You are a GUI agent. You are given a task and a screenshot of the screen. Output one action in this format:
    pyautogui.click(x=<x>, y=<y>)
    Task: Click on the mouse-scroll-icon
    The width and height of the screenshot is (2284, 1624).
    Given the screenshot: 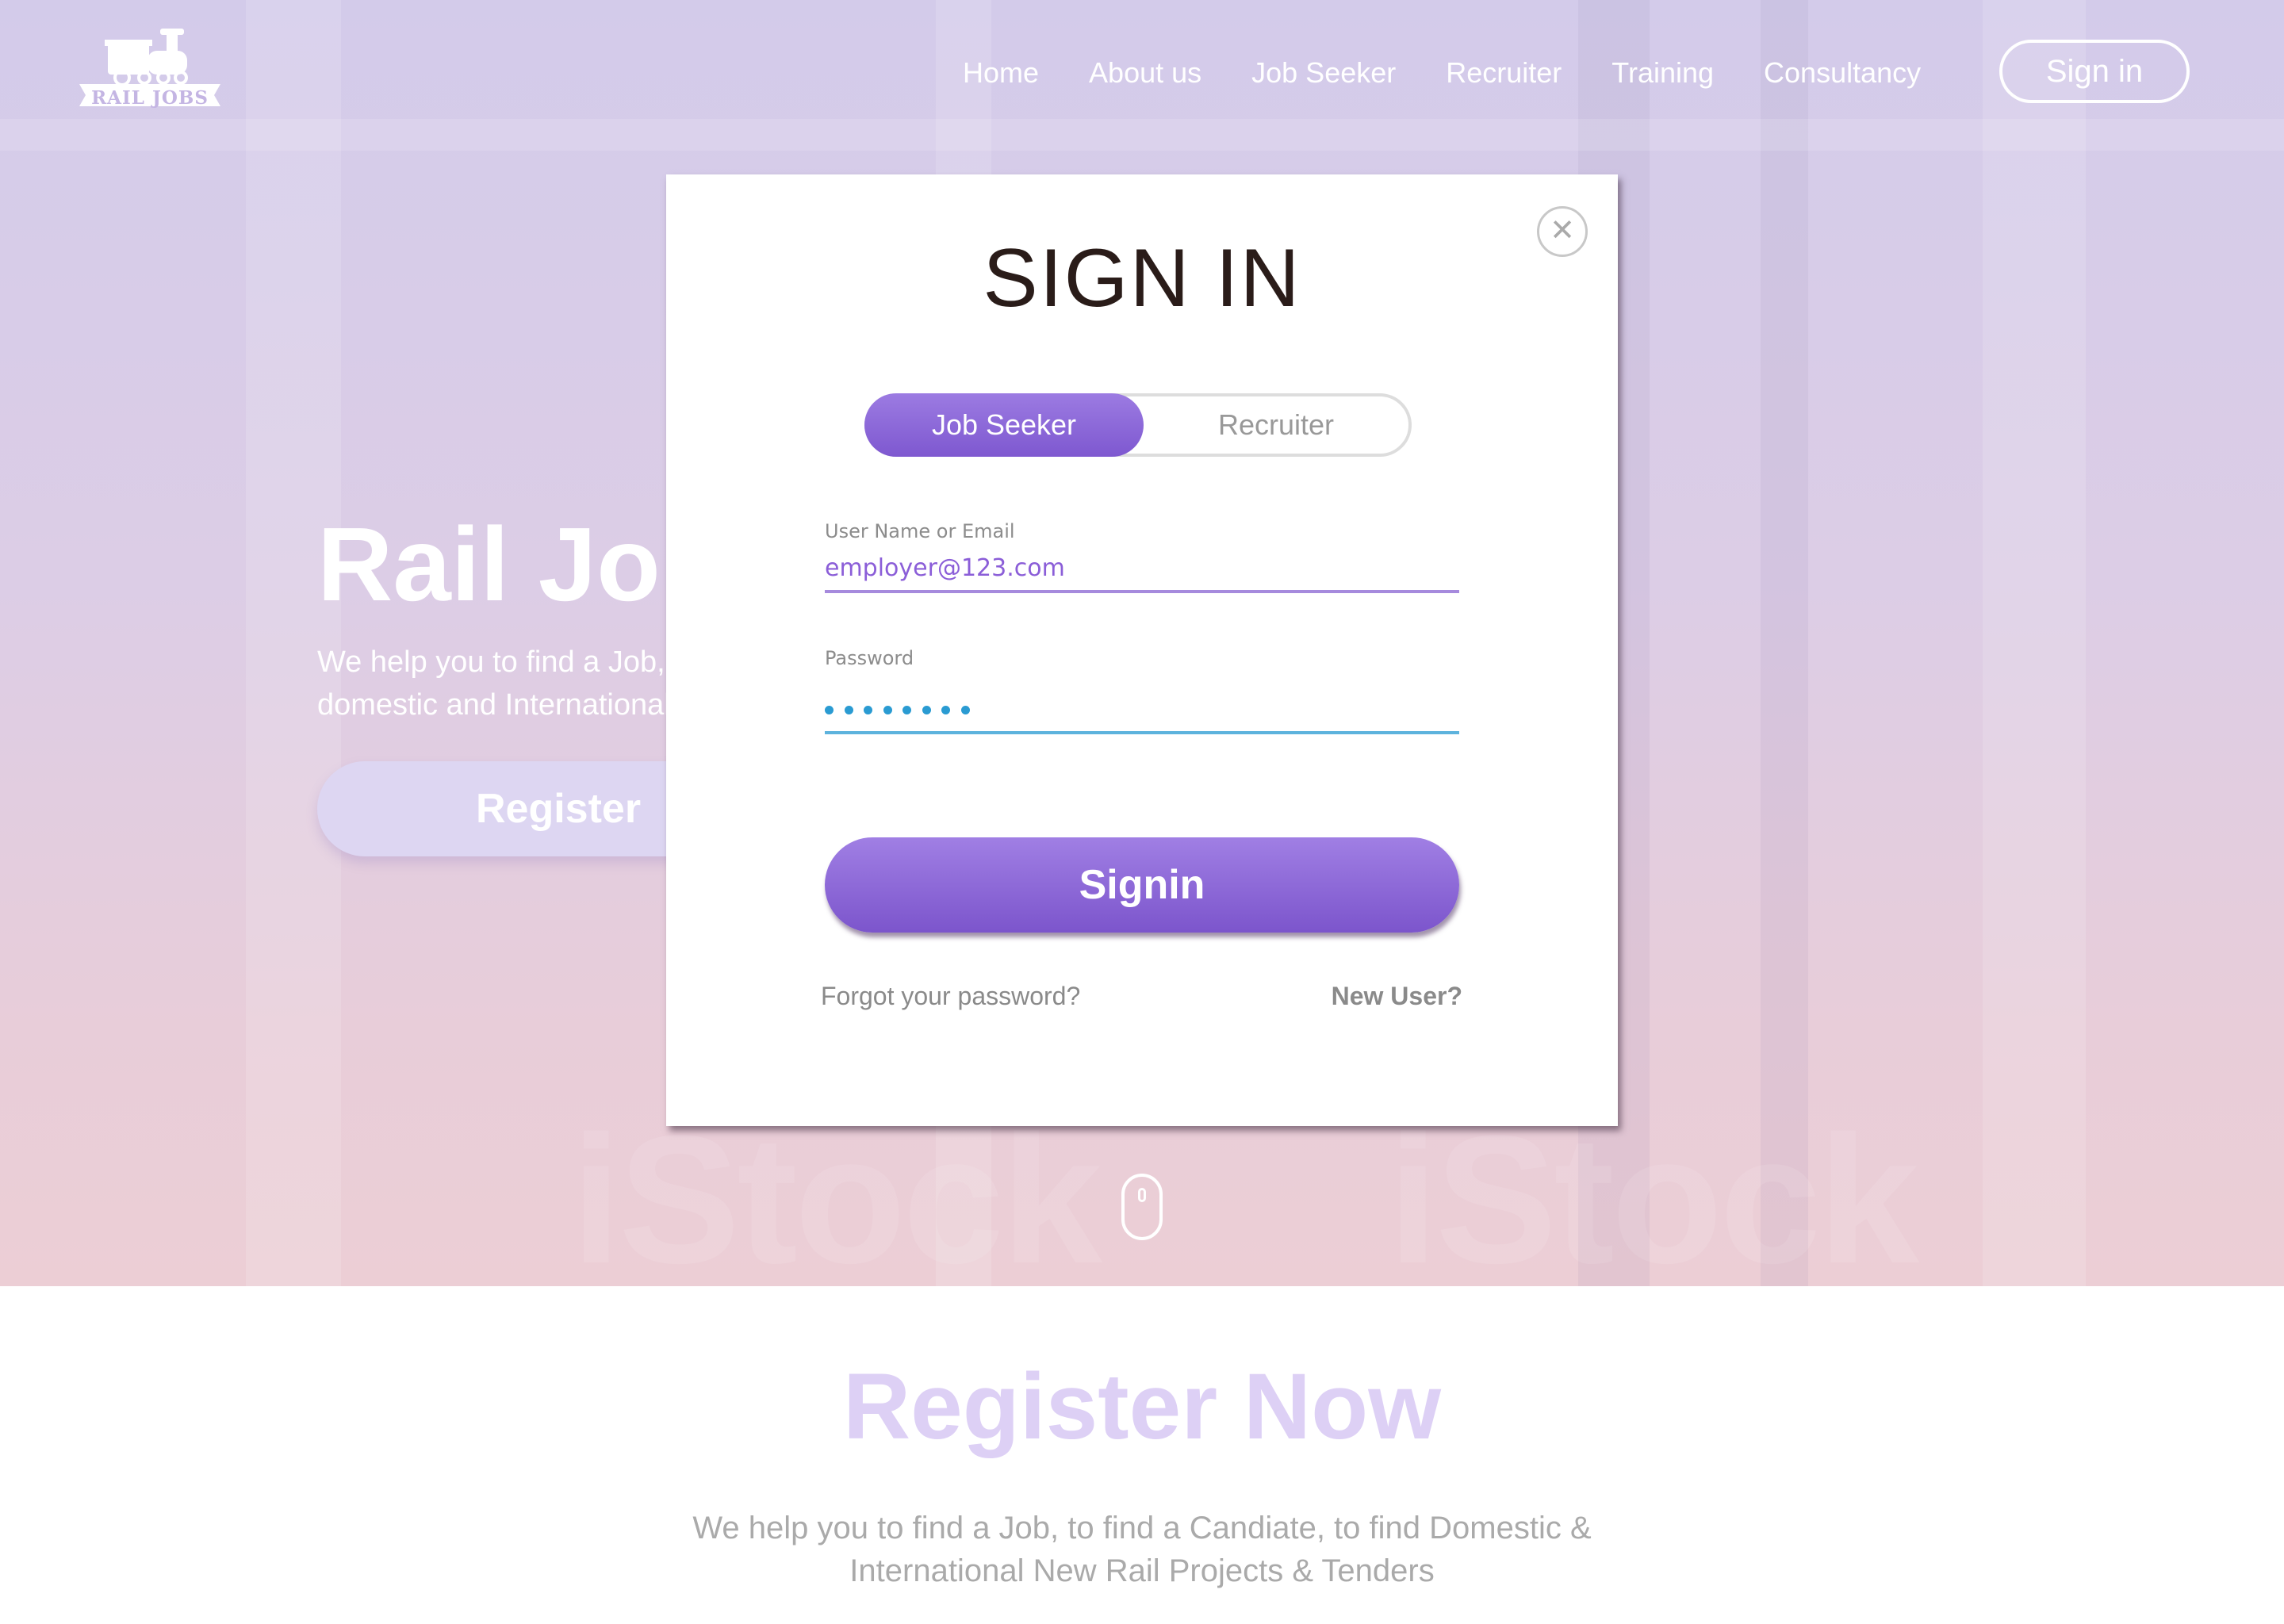 What is the action you would take?
    pyautogui.click(x=1142, y=1207)
    